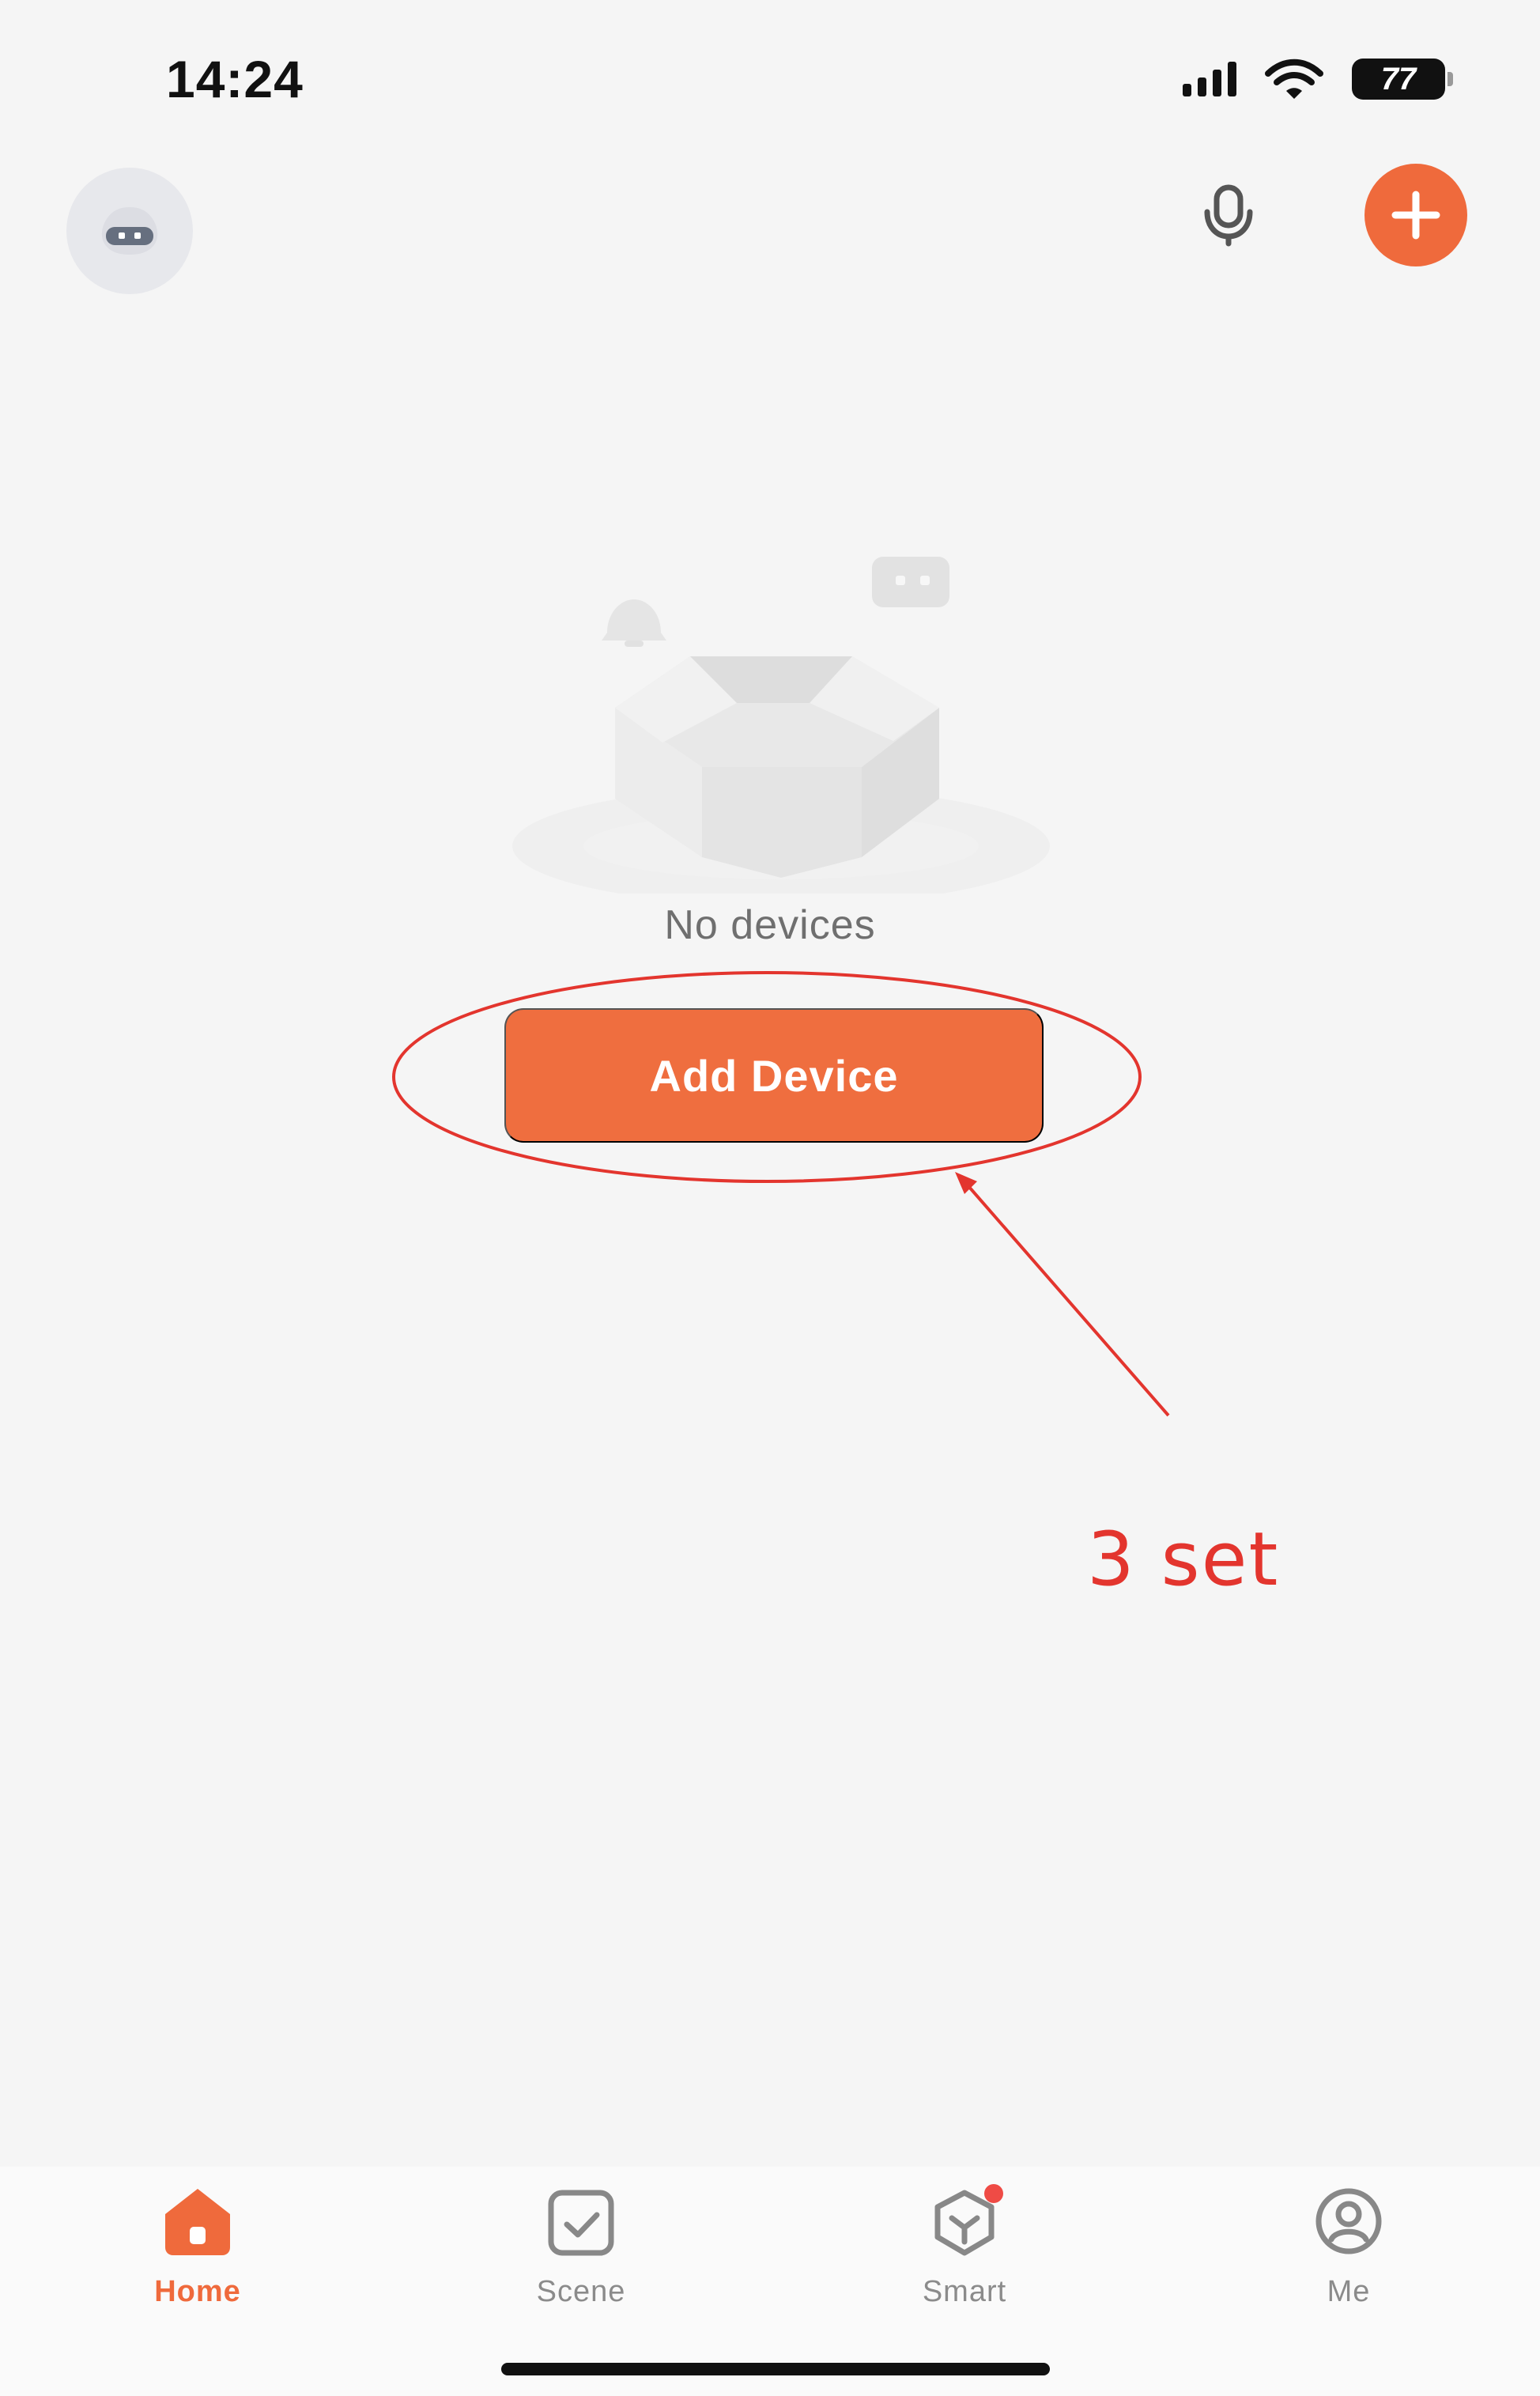 This screenshot has width=1540, height=2396. What do you see at coordinates (965, 2291) in the screenshot?
I see `tab-smart-label: Smart` at bounding box center [965, 2291].